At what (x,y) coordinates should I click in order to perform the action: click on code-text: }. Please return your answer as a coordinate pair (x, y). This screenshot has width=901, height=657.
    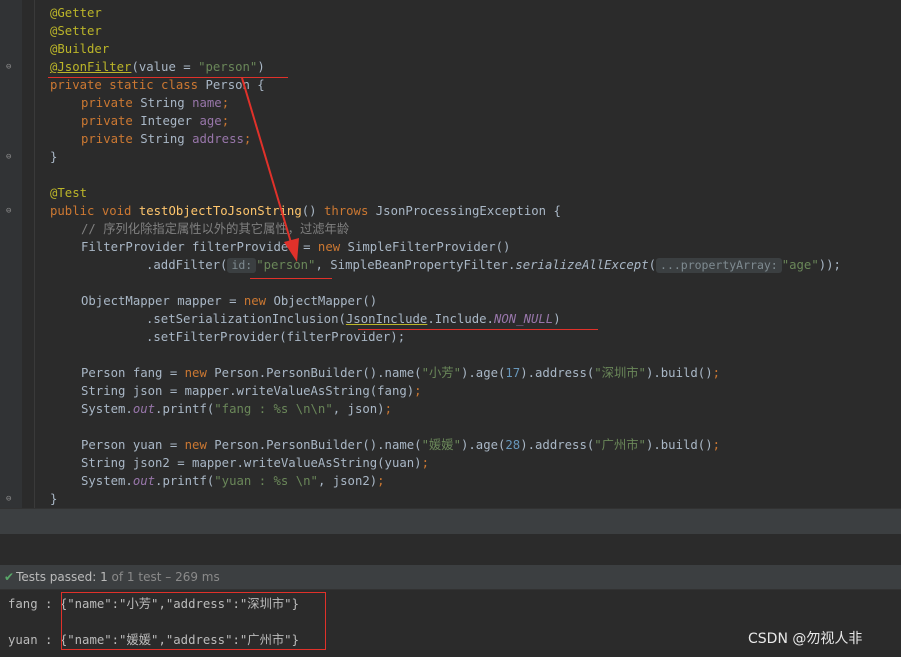
    Looking at the image, I should click on (54, 499).